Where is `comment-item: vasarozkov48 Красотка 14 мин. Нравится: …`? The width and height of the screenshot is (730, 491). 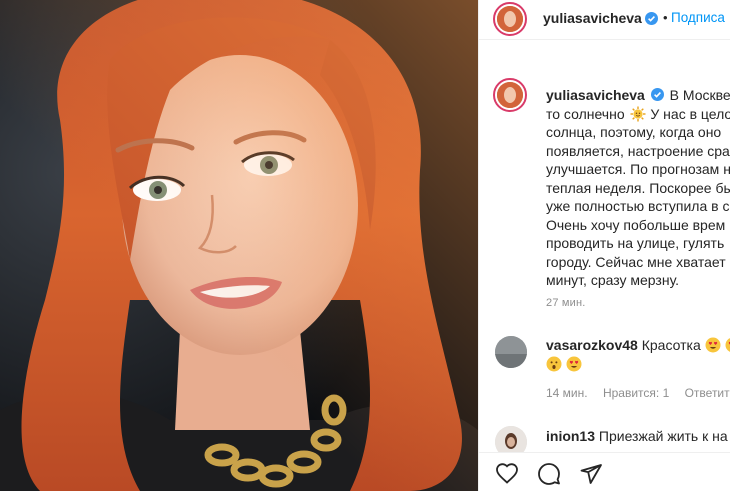
comment-item: vasarozkov48 Красотка 14 мин. Нравится: … is located at coordinates (604, 369).